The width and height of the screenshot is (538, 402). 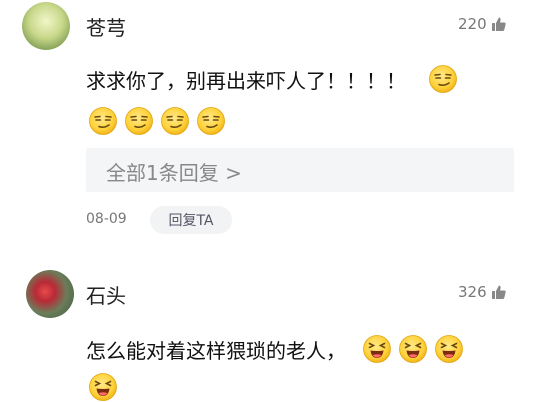 I want to click on comment-text: 求求你了，别再出来吓人了！！！！, so click(x=272, y=79).